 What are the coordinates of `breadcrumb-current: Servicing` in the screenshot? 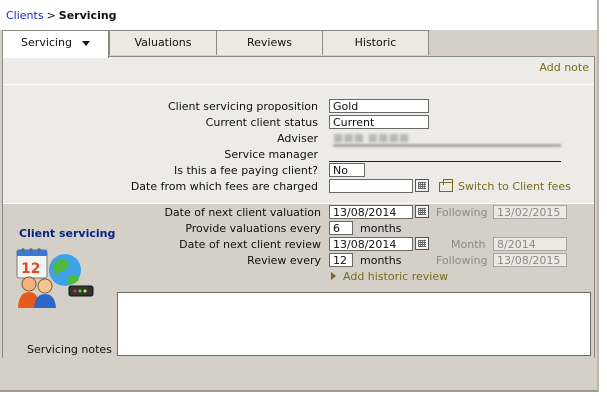 It's located at (87, 15).